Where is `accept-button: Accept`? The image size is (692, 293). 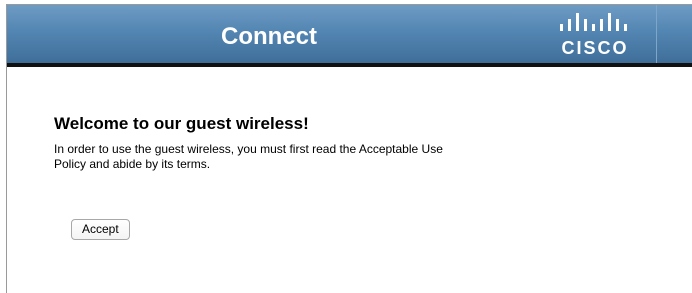
accept-button: Accept is located at coordinates (100, 229).